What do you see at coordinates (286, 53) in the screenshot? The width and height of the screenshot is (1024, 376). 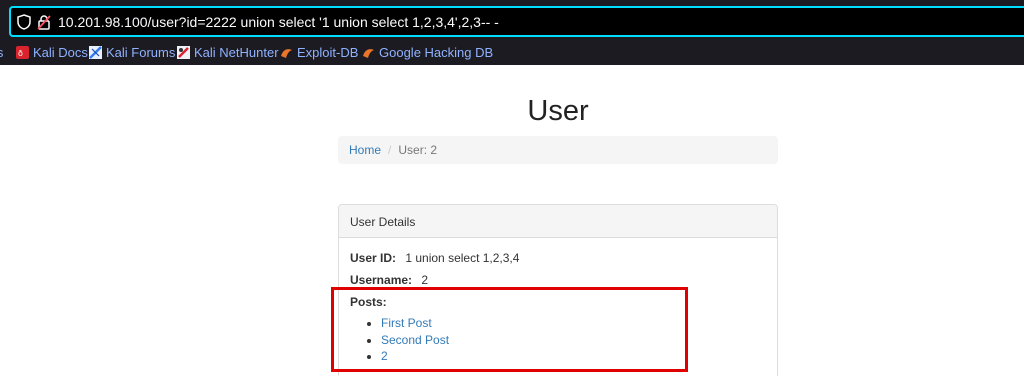 I see `exploit-db-icon` at bounding box center [286, 53].